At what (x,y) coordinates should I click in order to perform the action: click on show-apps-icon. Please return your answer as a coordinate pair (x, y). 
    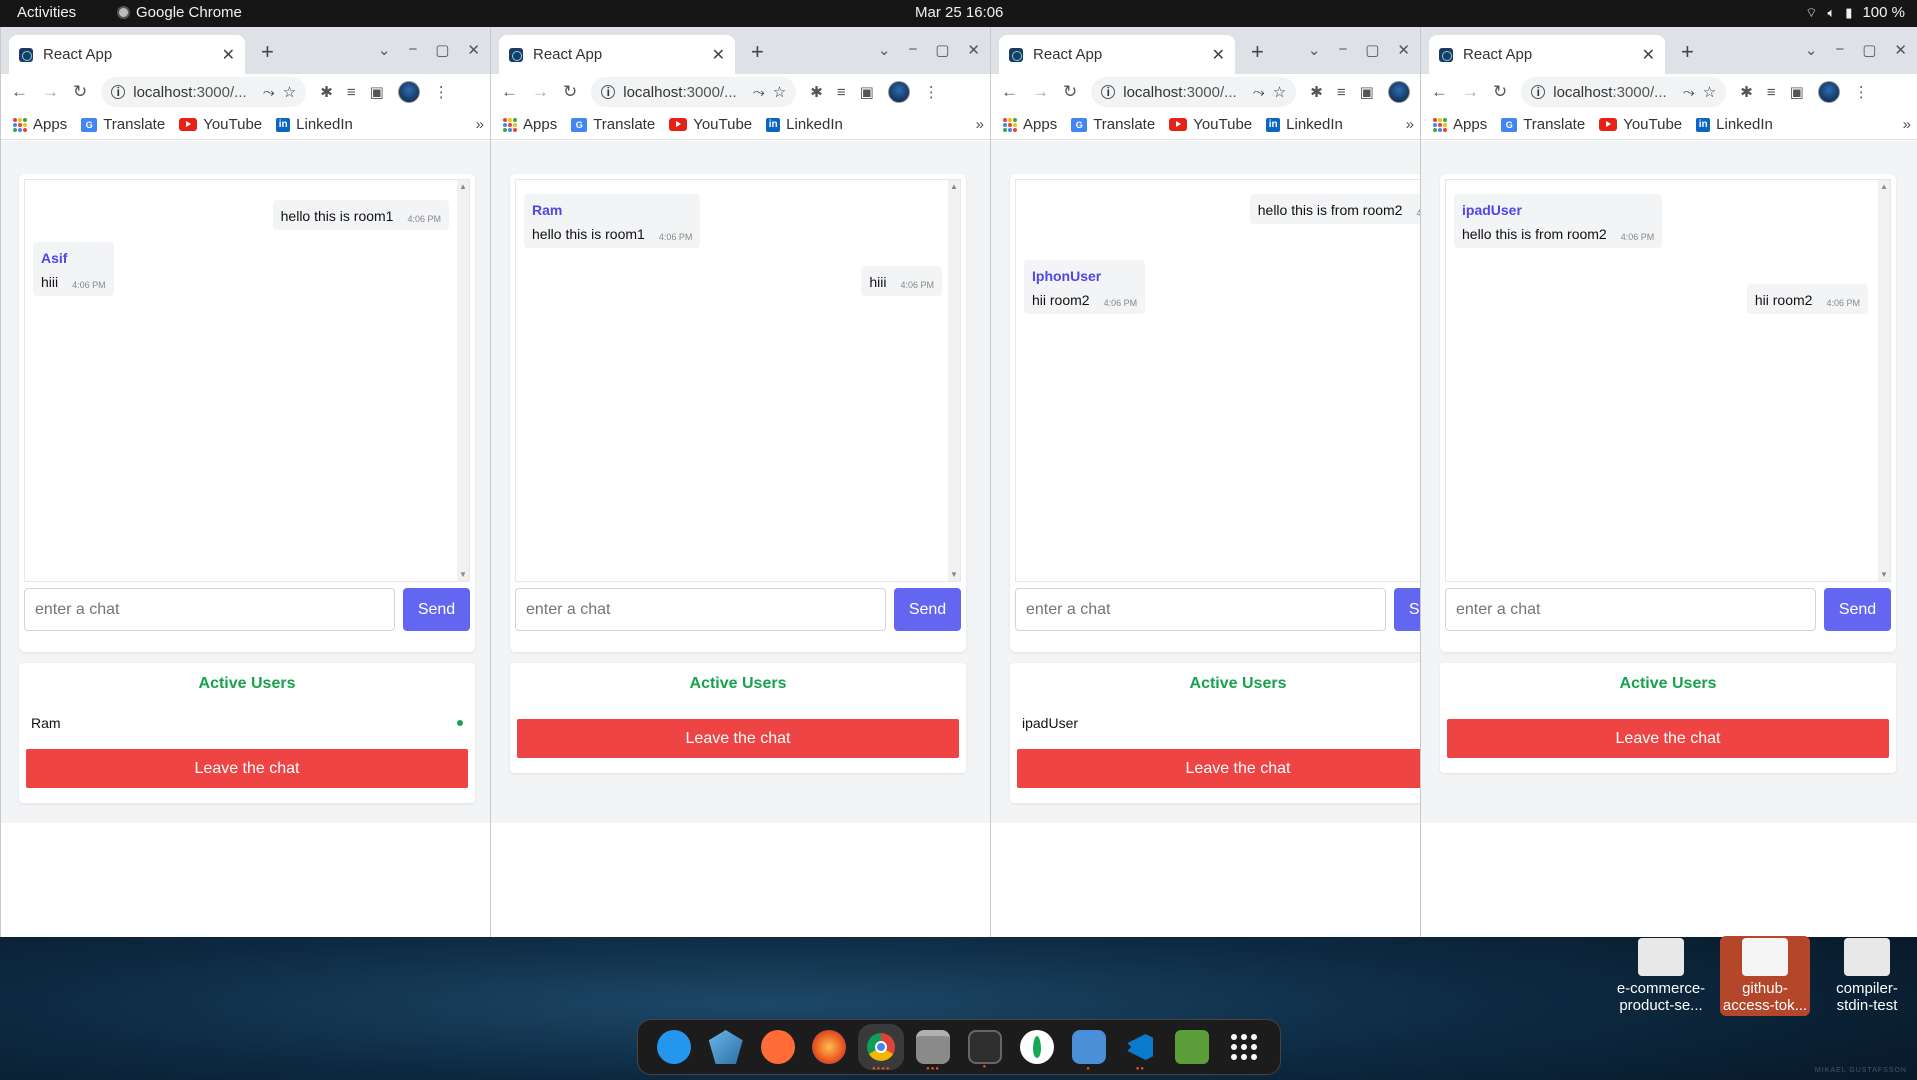
    Looking at the image, I should click on (1244, 1047).